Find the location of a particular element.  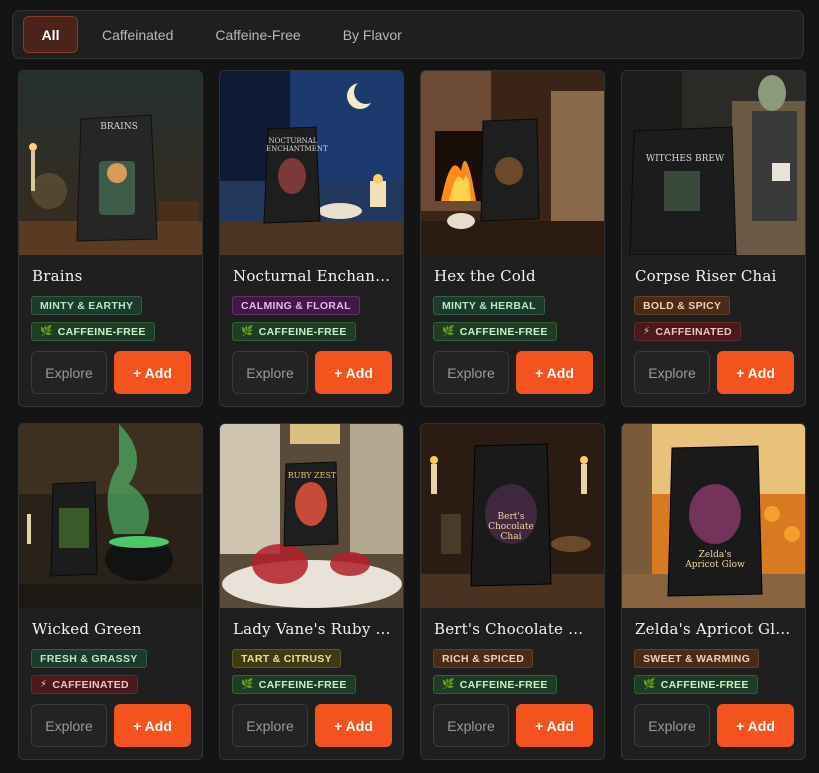

tab-all: All is located at coordinates (50, 34).